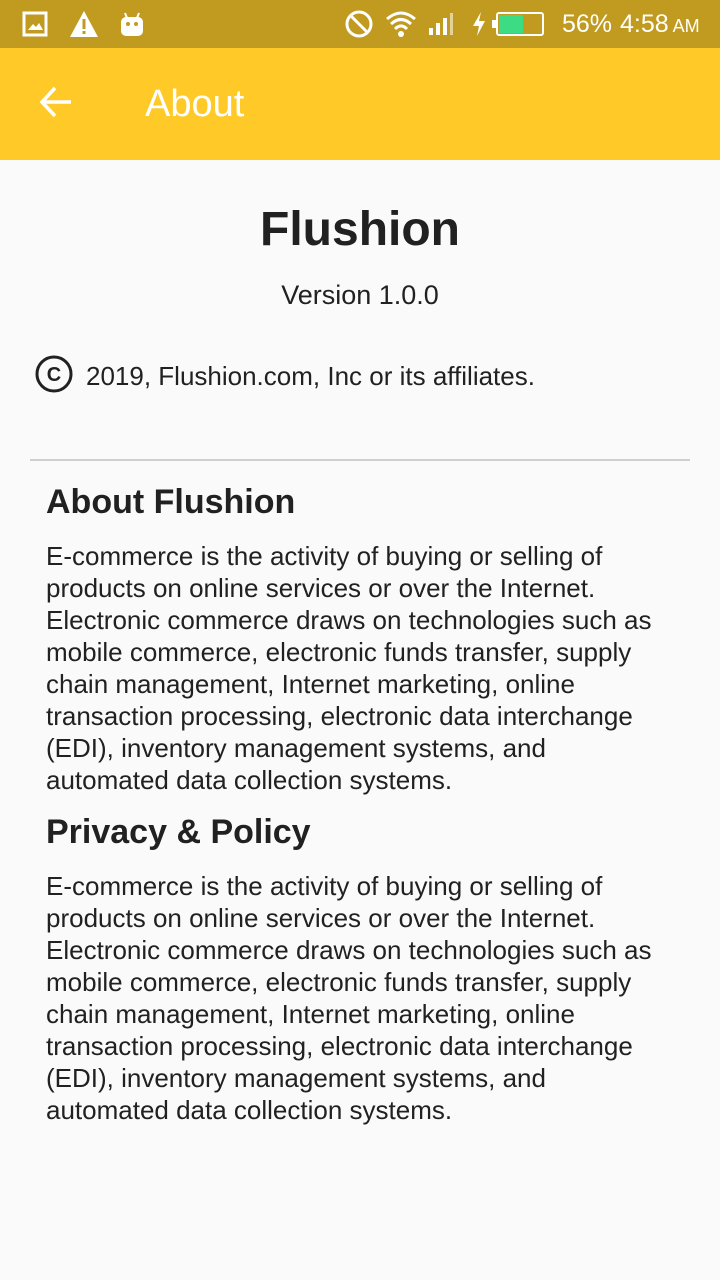  I want to click on copyright-symbol: C, so click(54, 375).